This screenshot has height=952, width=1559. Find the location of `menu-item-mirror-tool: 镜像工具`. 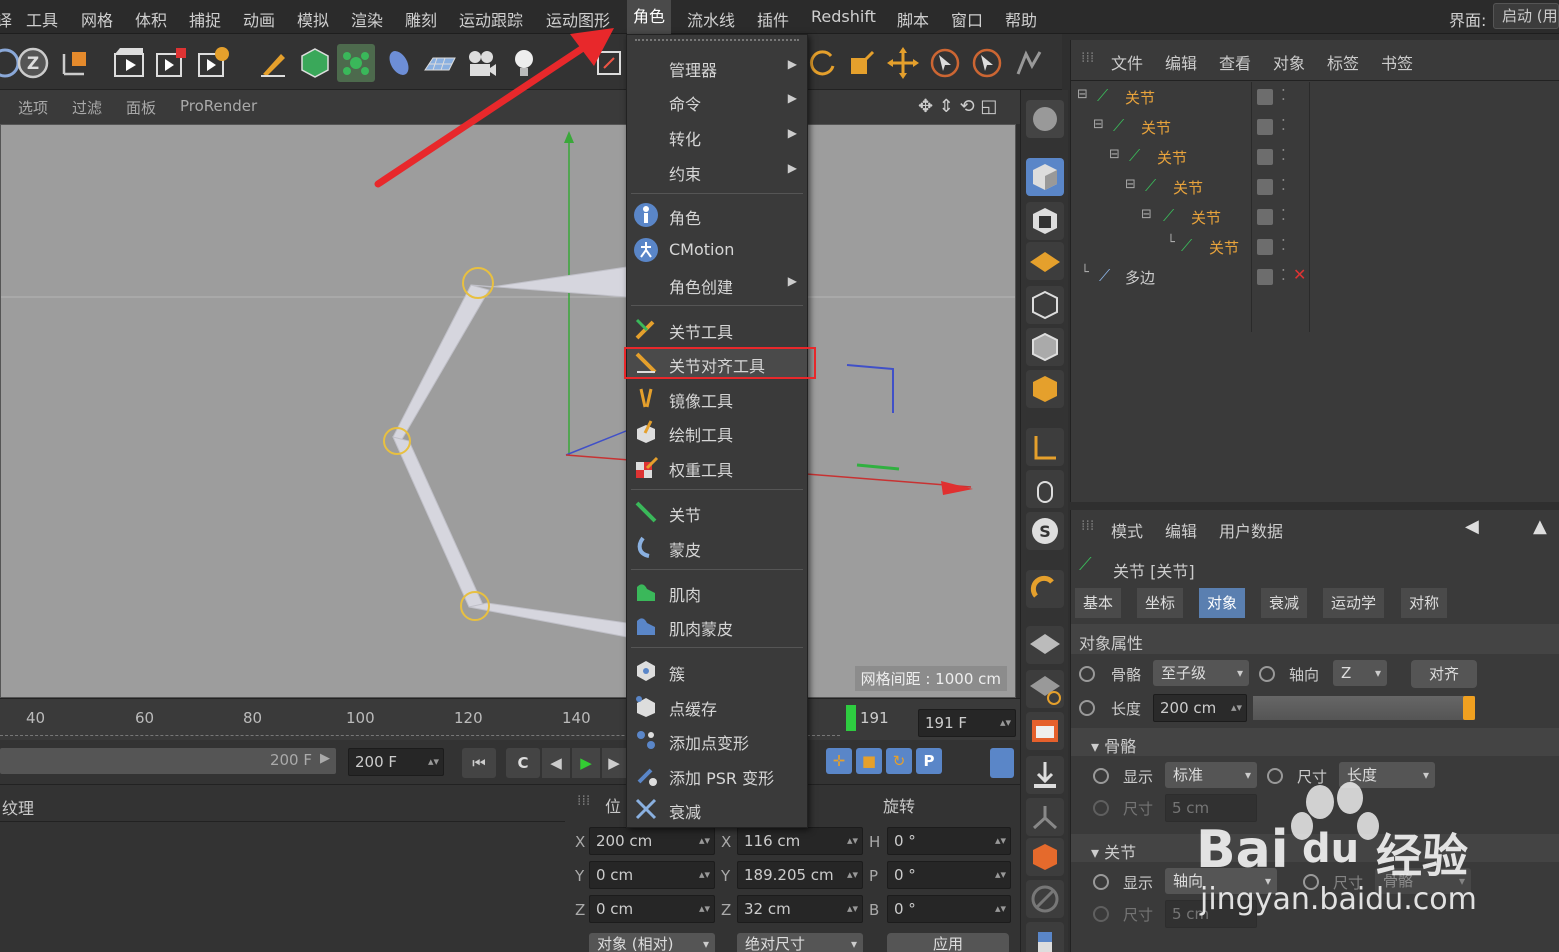

menu-item-mirror-tool: 镜像工具 is located at coordinates (717, 398).